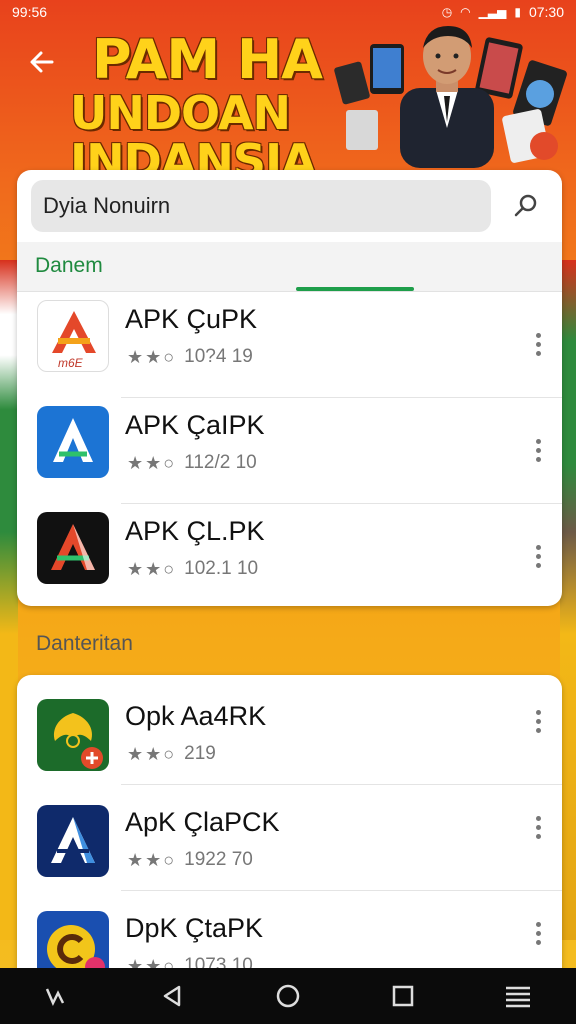 The height and width of the screenshot is (1024, 576). I want to click on app-meta: ★★○ 1922 70, so click(190, 860).